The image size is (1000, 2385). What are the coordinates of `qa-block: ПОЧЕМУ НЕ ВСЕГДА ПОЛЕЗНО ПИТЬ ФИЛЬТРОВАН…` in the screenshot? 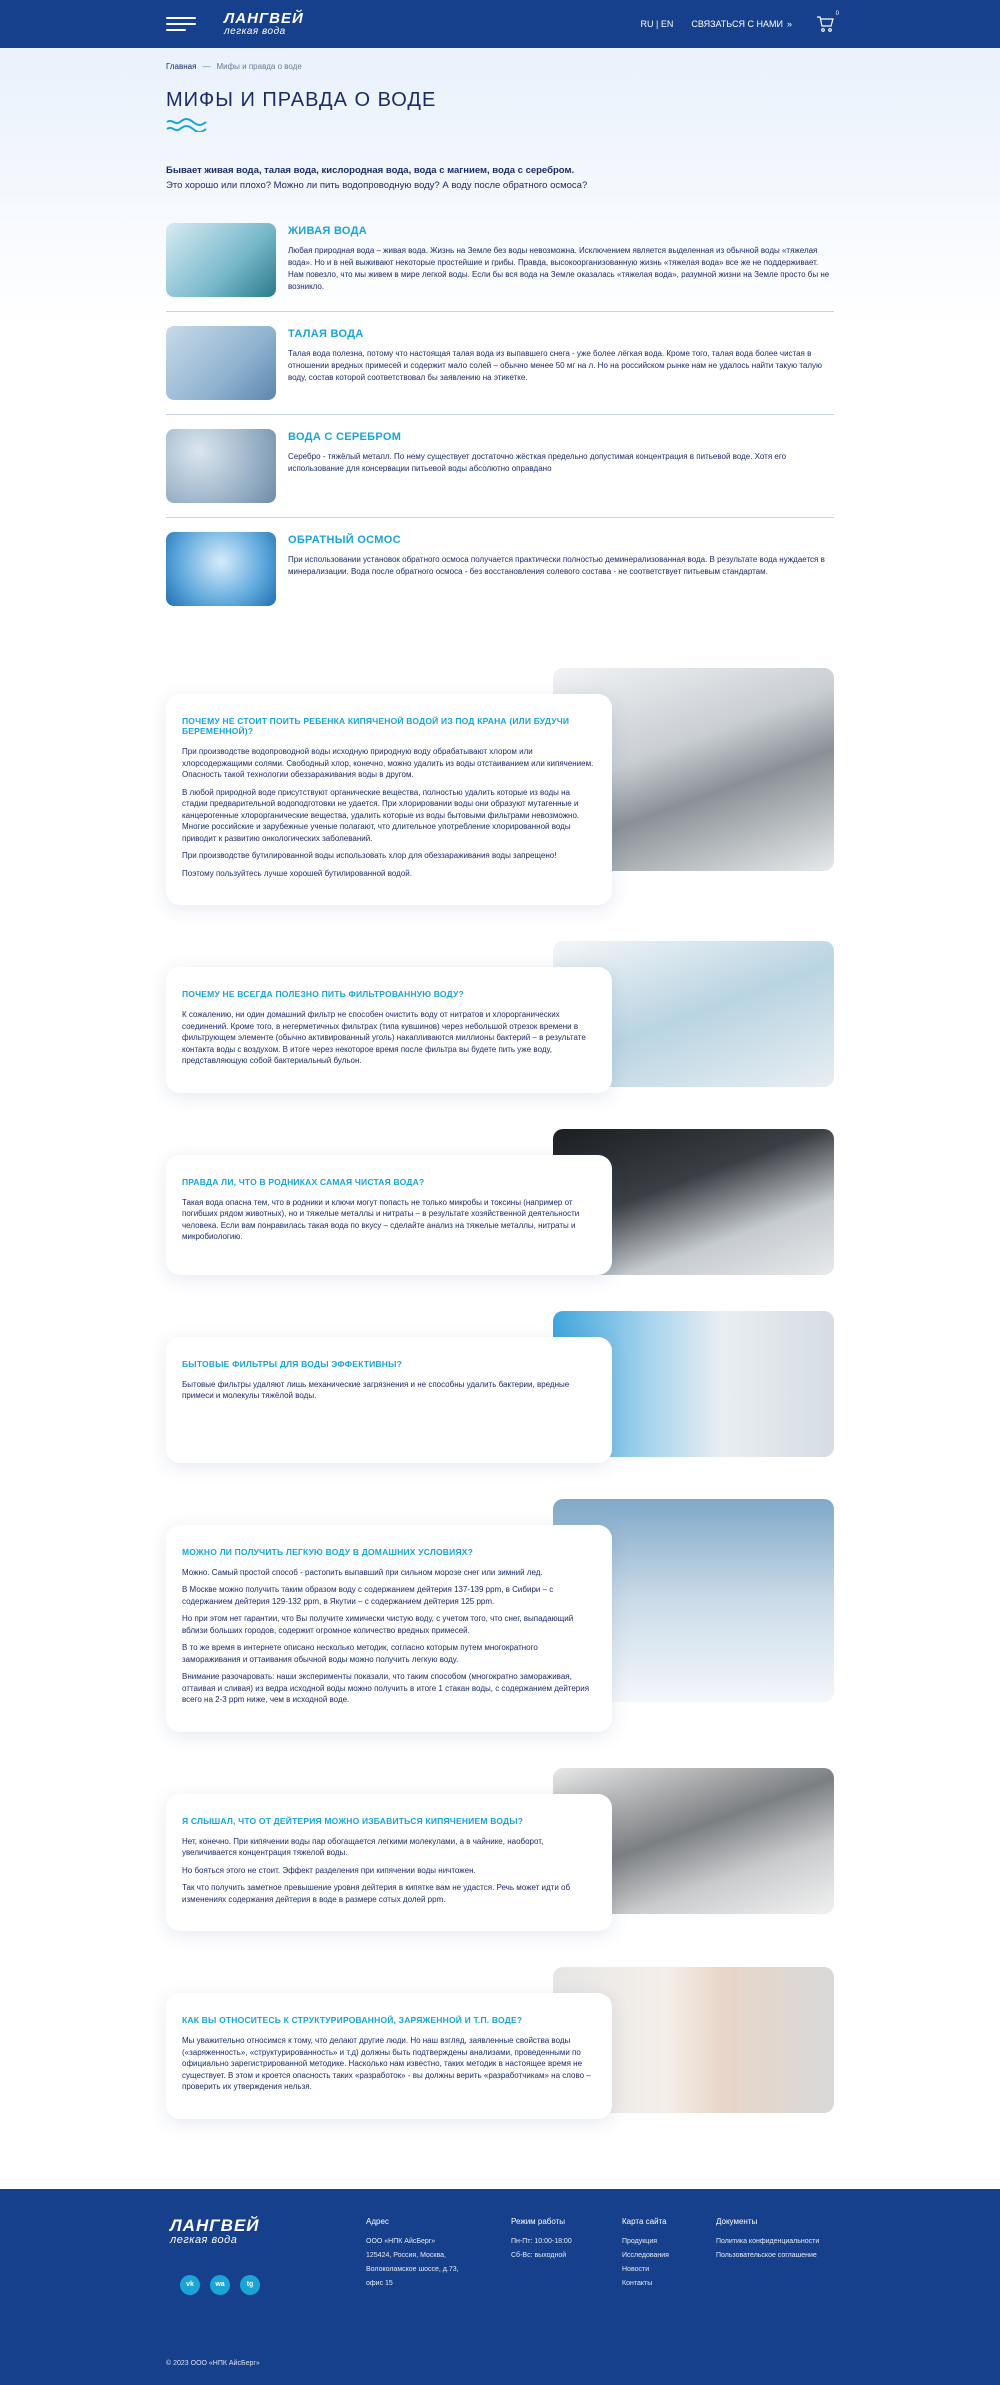 It's located at (500, 1017).